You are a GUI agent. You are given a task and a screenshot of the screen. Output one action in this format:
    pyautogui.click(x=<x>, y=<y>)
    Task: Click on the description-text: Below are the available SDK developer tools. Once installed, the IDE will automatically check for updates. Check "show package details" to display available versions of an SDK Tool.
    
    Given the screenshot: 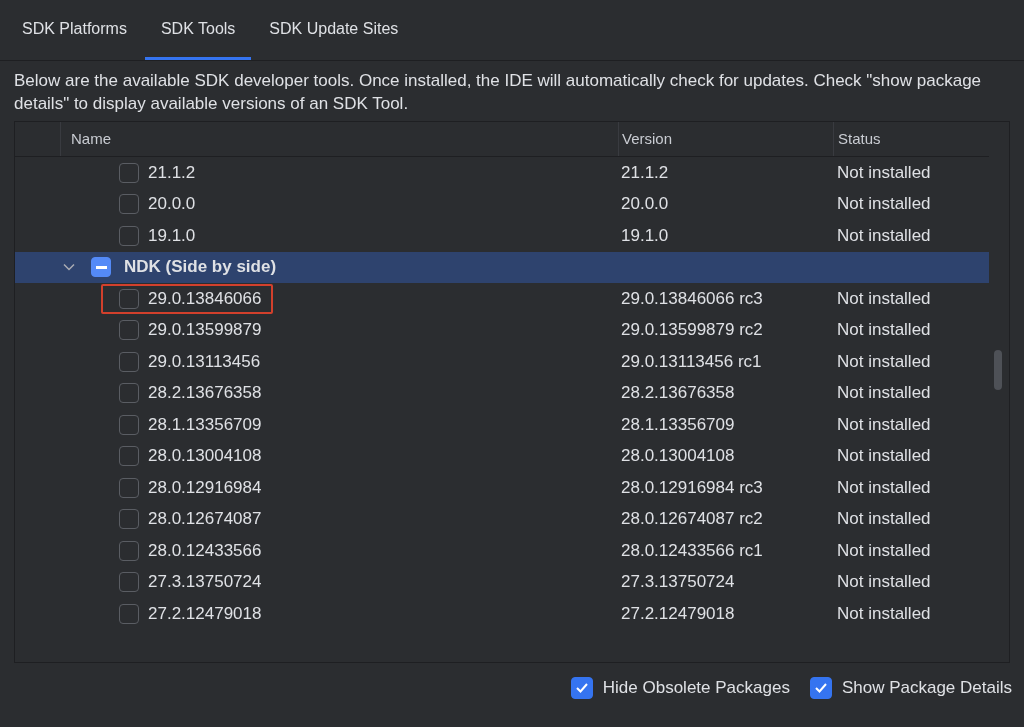 What is the action you would take?
    pyautogui.click(x=498, y=92)
    